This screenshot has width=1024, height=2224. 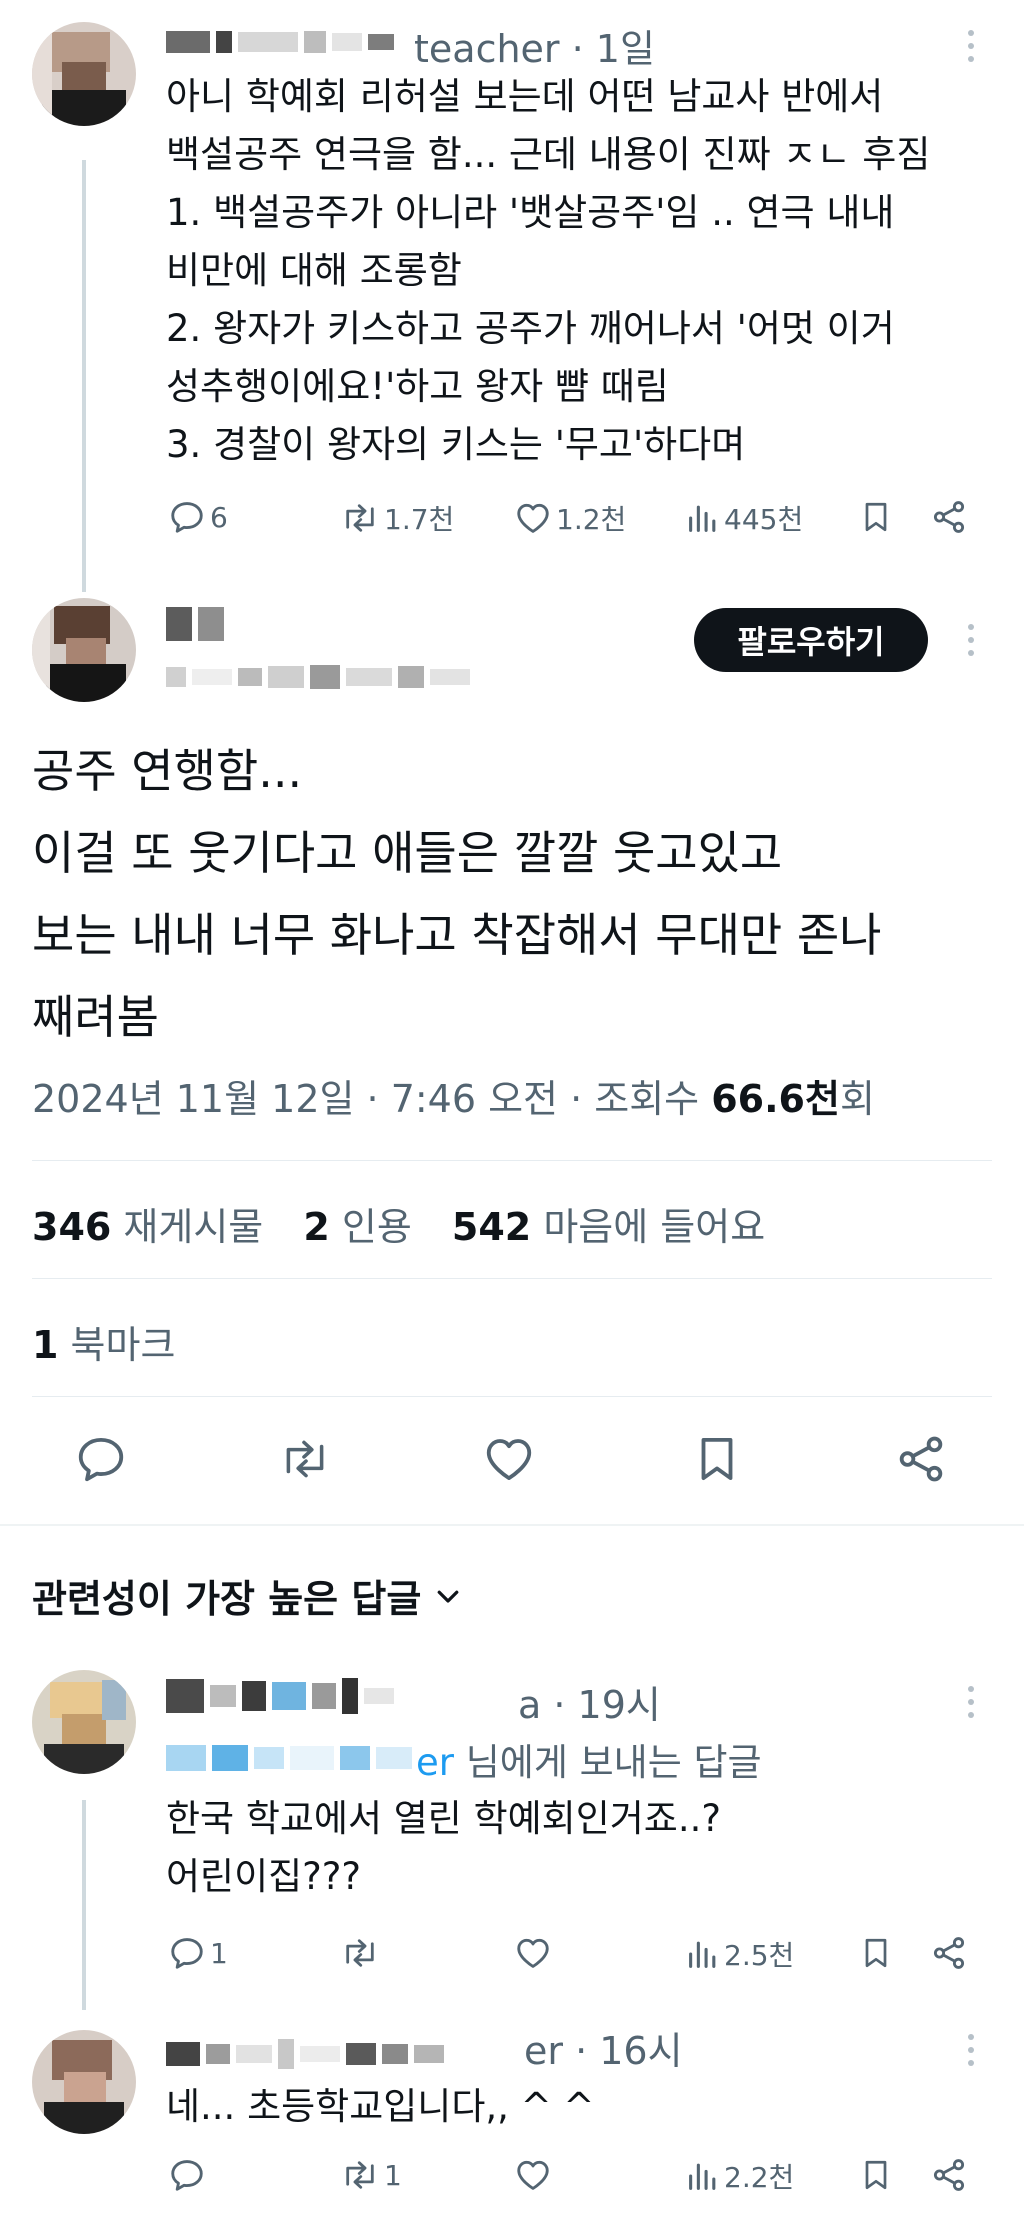 I want to click on reply-to-handle-blurred, so click(x=289, y=1758).